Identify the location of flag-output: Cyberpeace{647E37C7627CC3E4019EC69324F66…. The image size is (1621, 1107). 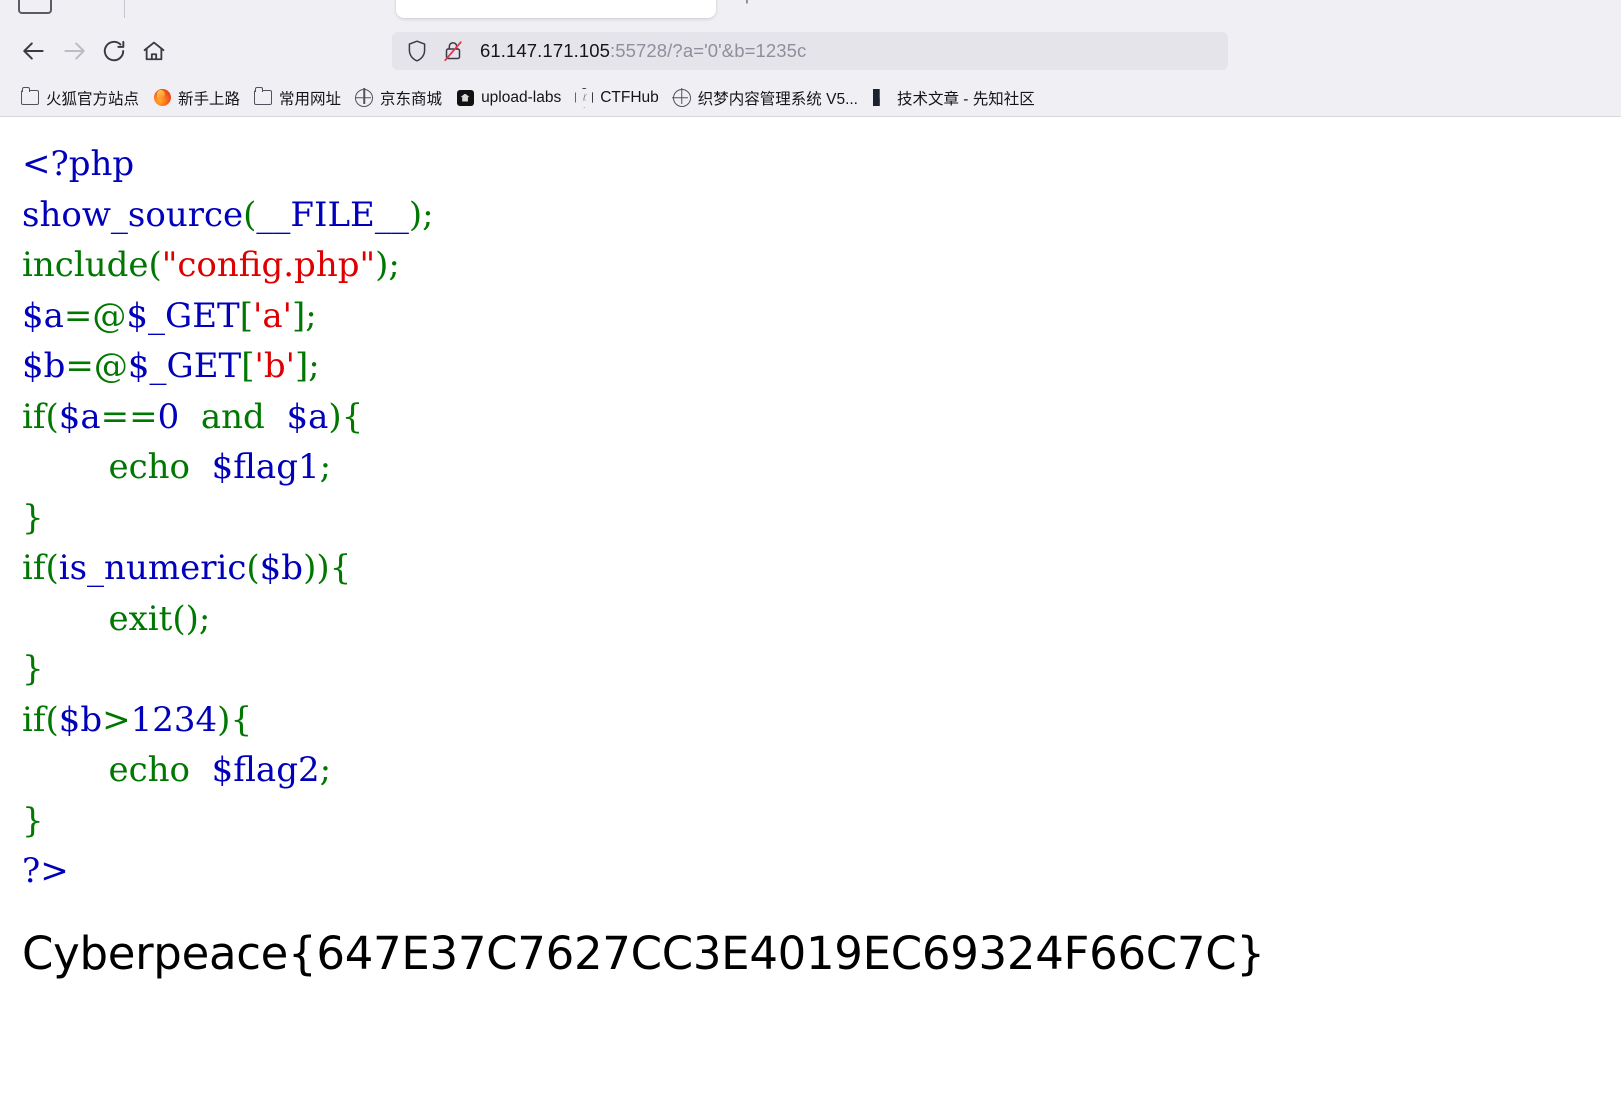
(643, 953).